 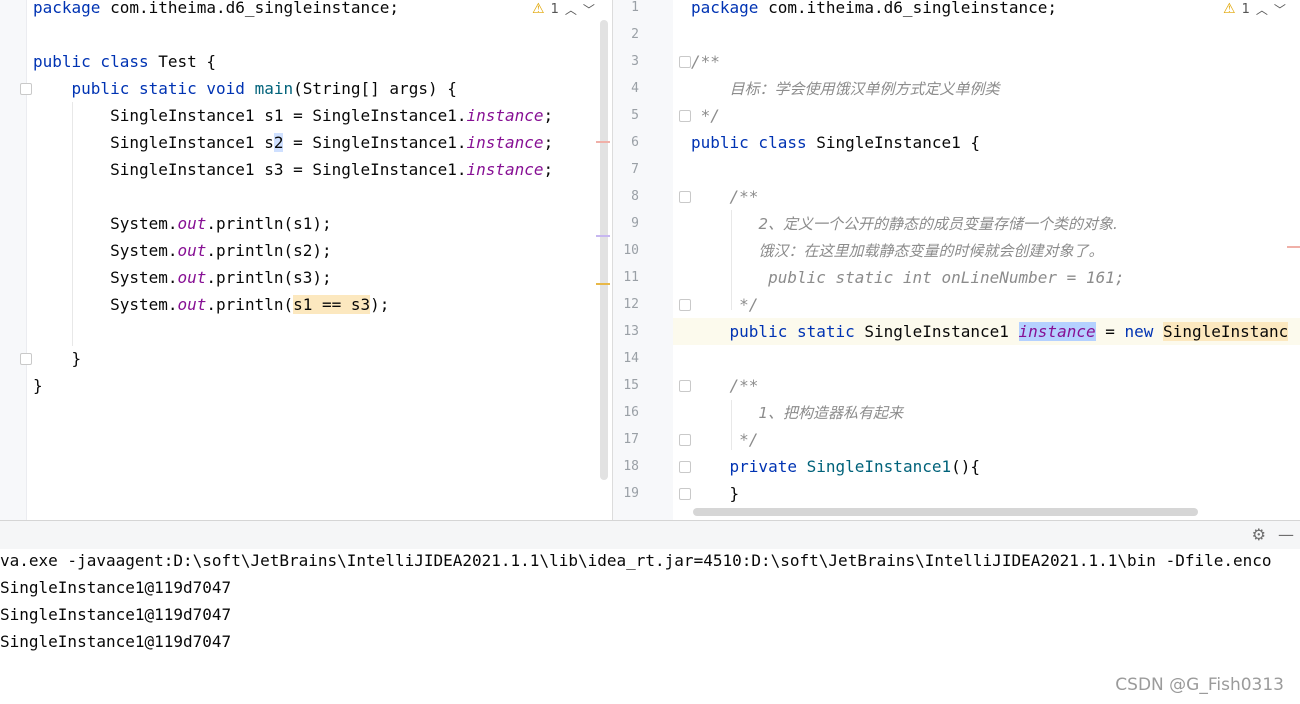 What do you see at coordinates (635, 7) in the screenshot?
I see `line-number: 1` at bounding box center [635, 7].